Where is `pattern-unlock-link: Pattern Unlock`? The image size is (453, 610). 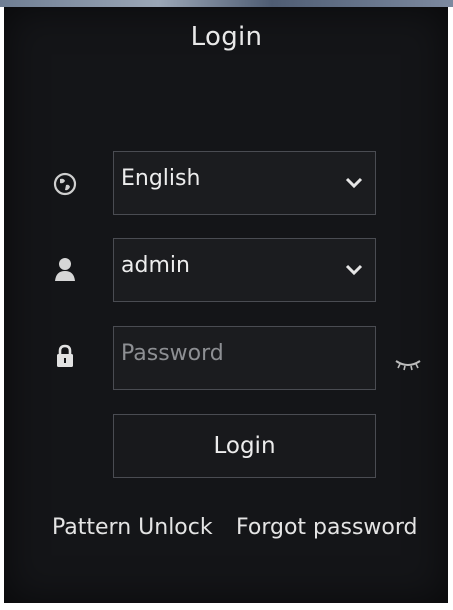
pattern-unlock-link: Pattern Unlock is located at coordinates (132, 527).